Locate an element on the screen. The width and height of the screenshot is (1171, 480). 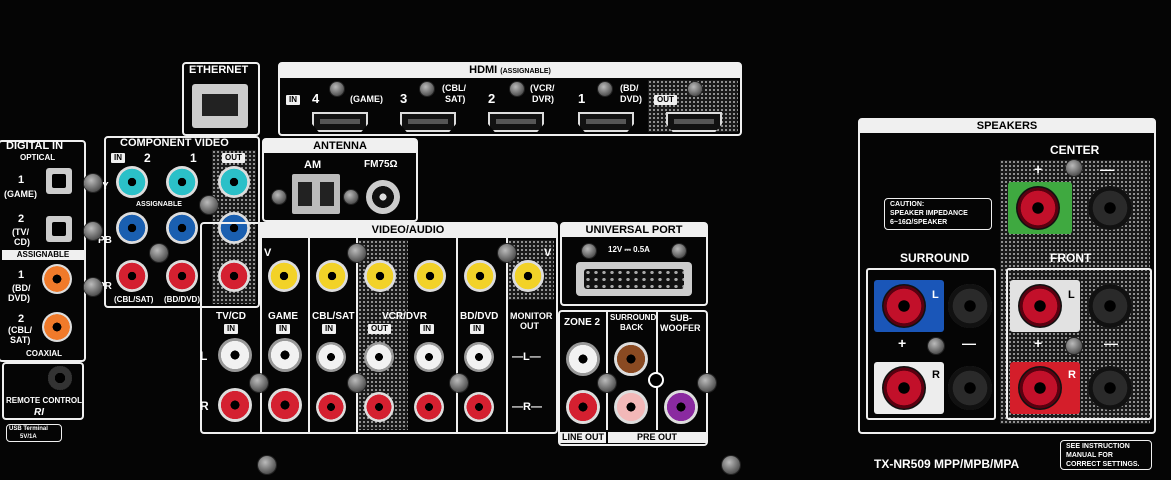
hdmi-4-screw is located at coordinates (337, 89).